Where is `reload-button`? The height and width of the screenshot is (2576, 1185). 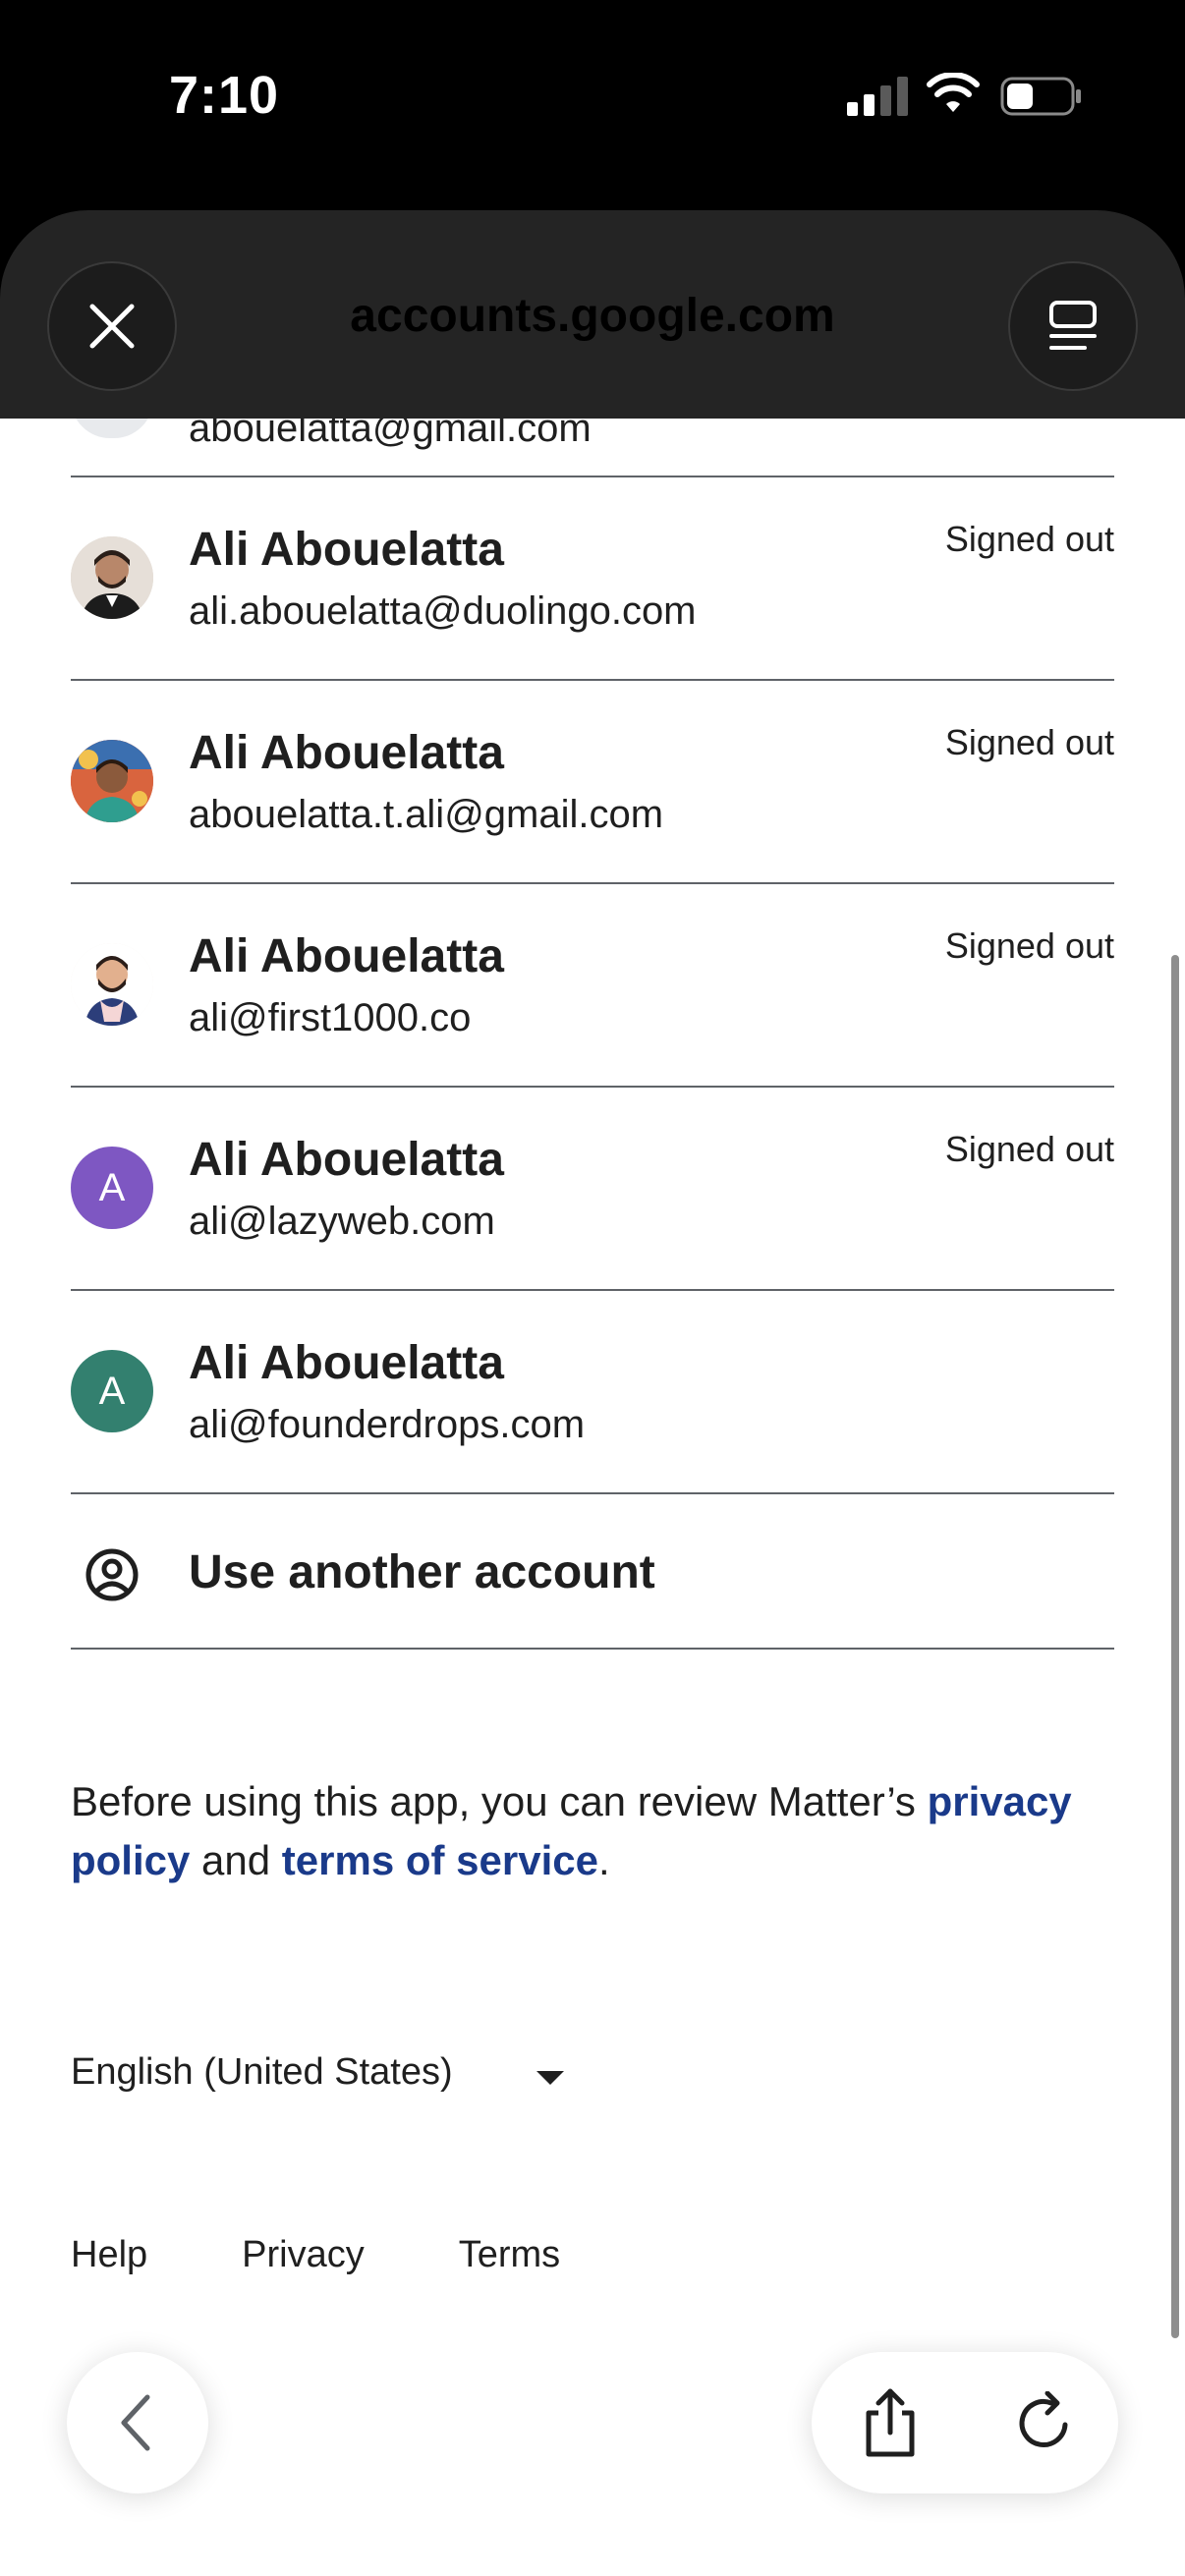 reload-button is located at coordinates (1044, 2423).